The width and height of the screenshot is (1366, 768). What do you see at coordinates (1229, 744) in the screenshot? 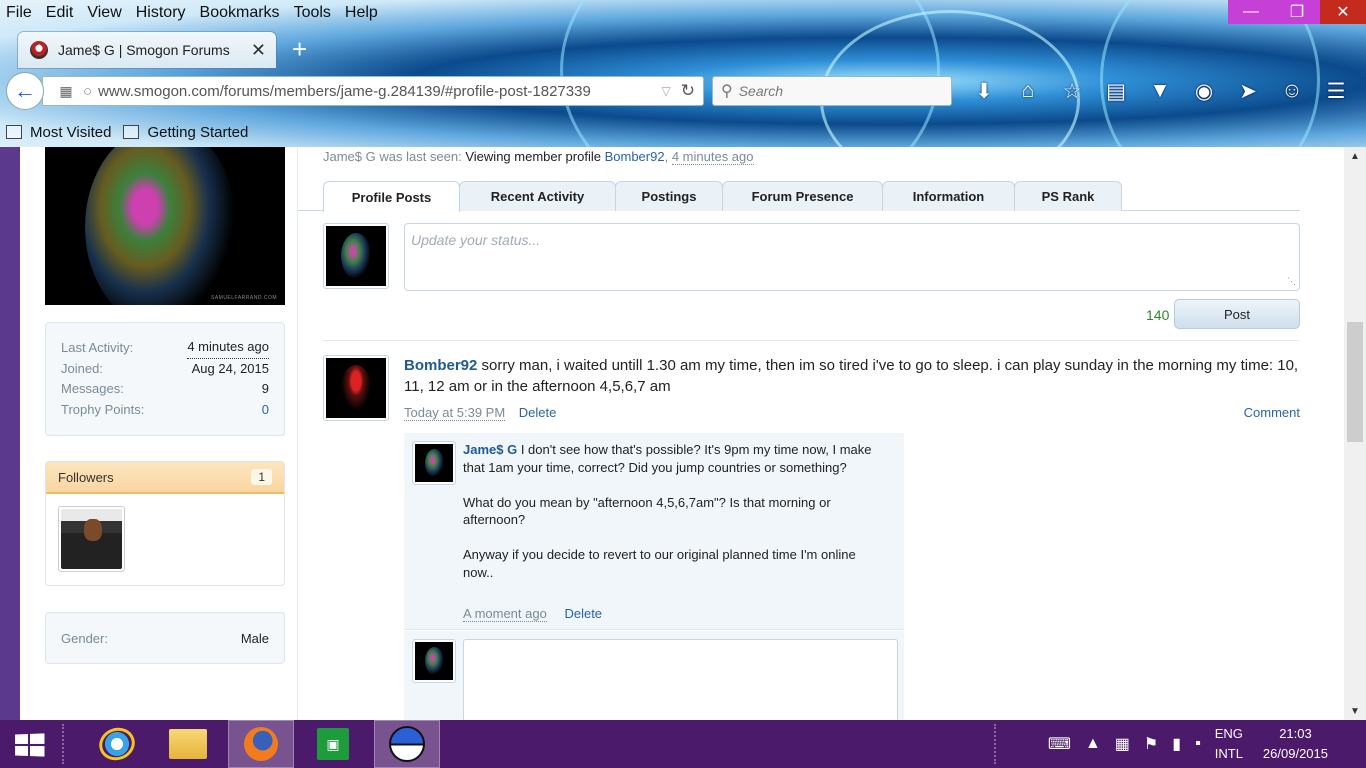
I see `input-language: ENG INTL` at bounding box center [1229, 744].